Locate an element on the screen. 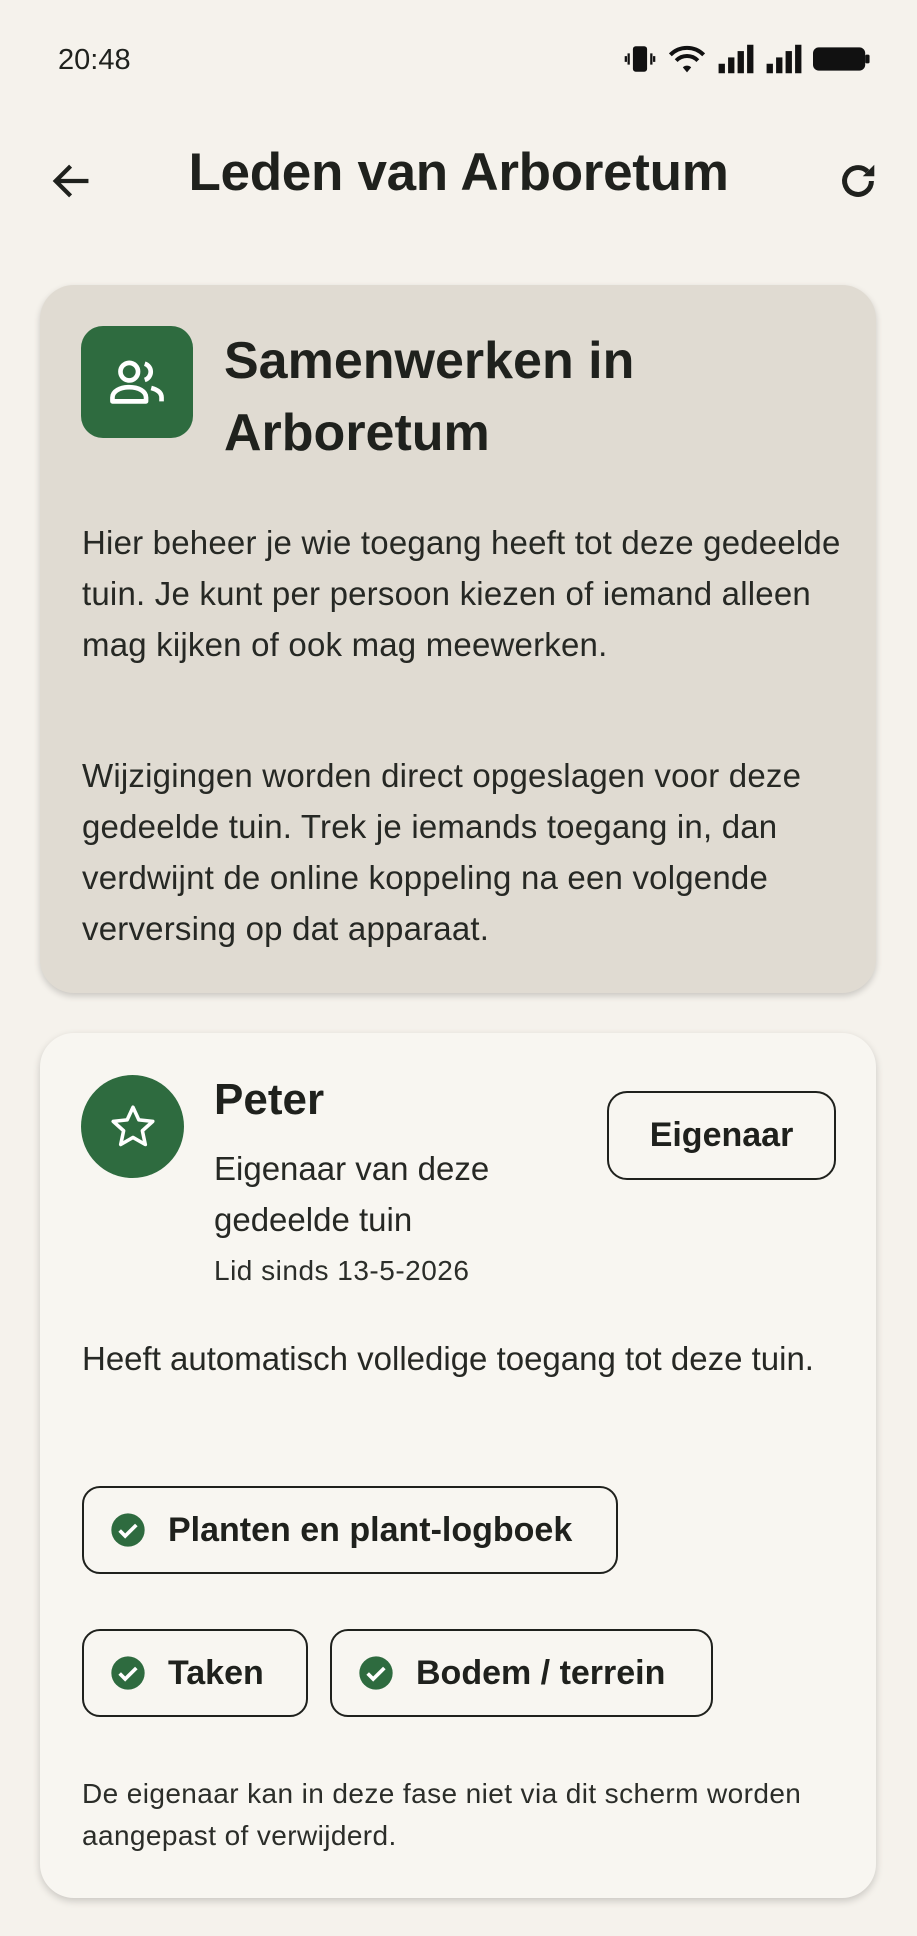  app-bar: Leden van Arboretum is located at coordinates (458, 175).